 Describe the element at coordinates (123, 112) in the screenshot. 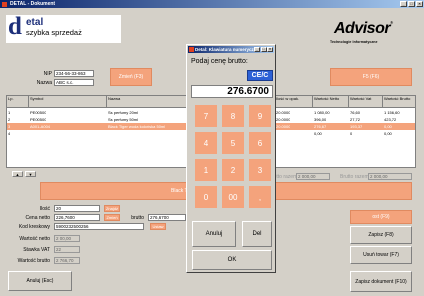

I see `table-cell: Ss perfumy 20ml` at that location.